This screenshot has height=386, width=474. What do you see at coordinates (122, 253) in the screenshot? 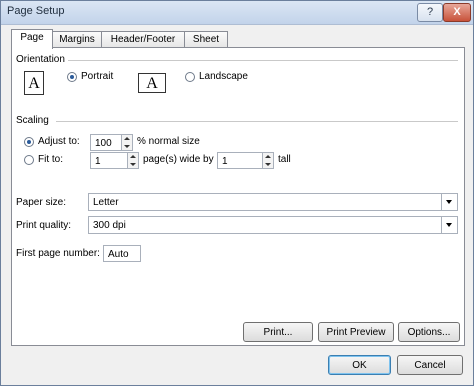
I see `first-page-number-input: Auto` at bounding box center [122, 253].